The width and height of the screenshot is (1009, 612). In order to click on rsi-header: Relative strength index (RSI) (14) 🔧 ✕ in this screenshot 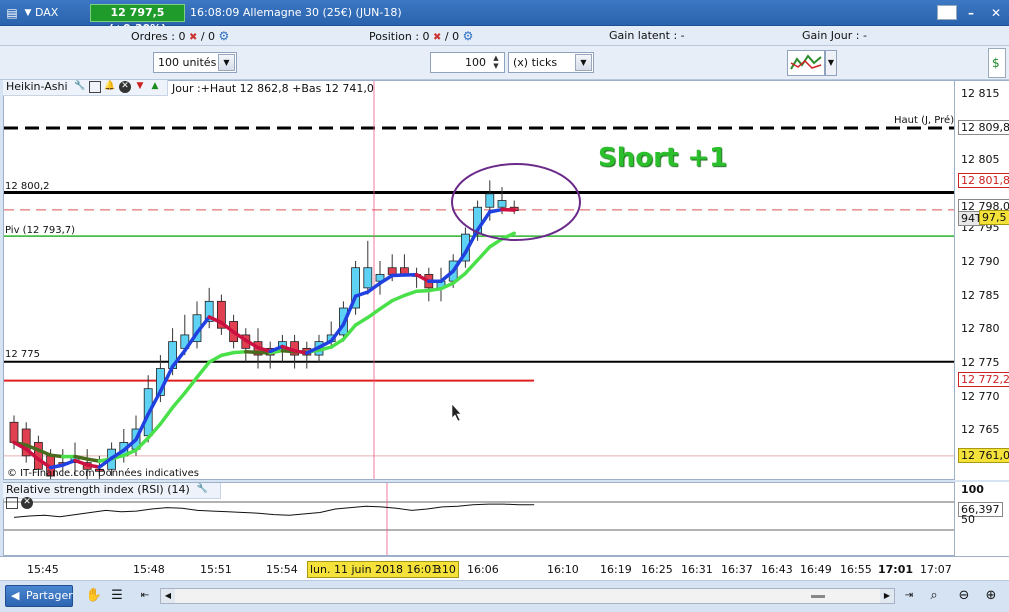, I will do `click(112, 496)`.